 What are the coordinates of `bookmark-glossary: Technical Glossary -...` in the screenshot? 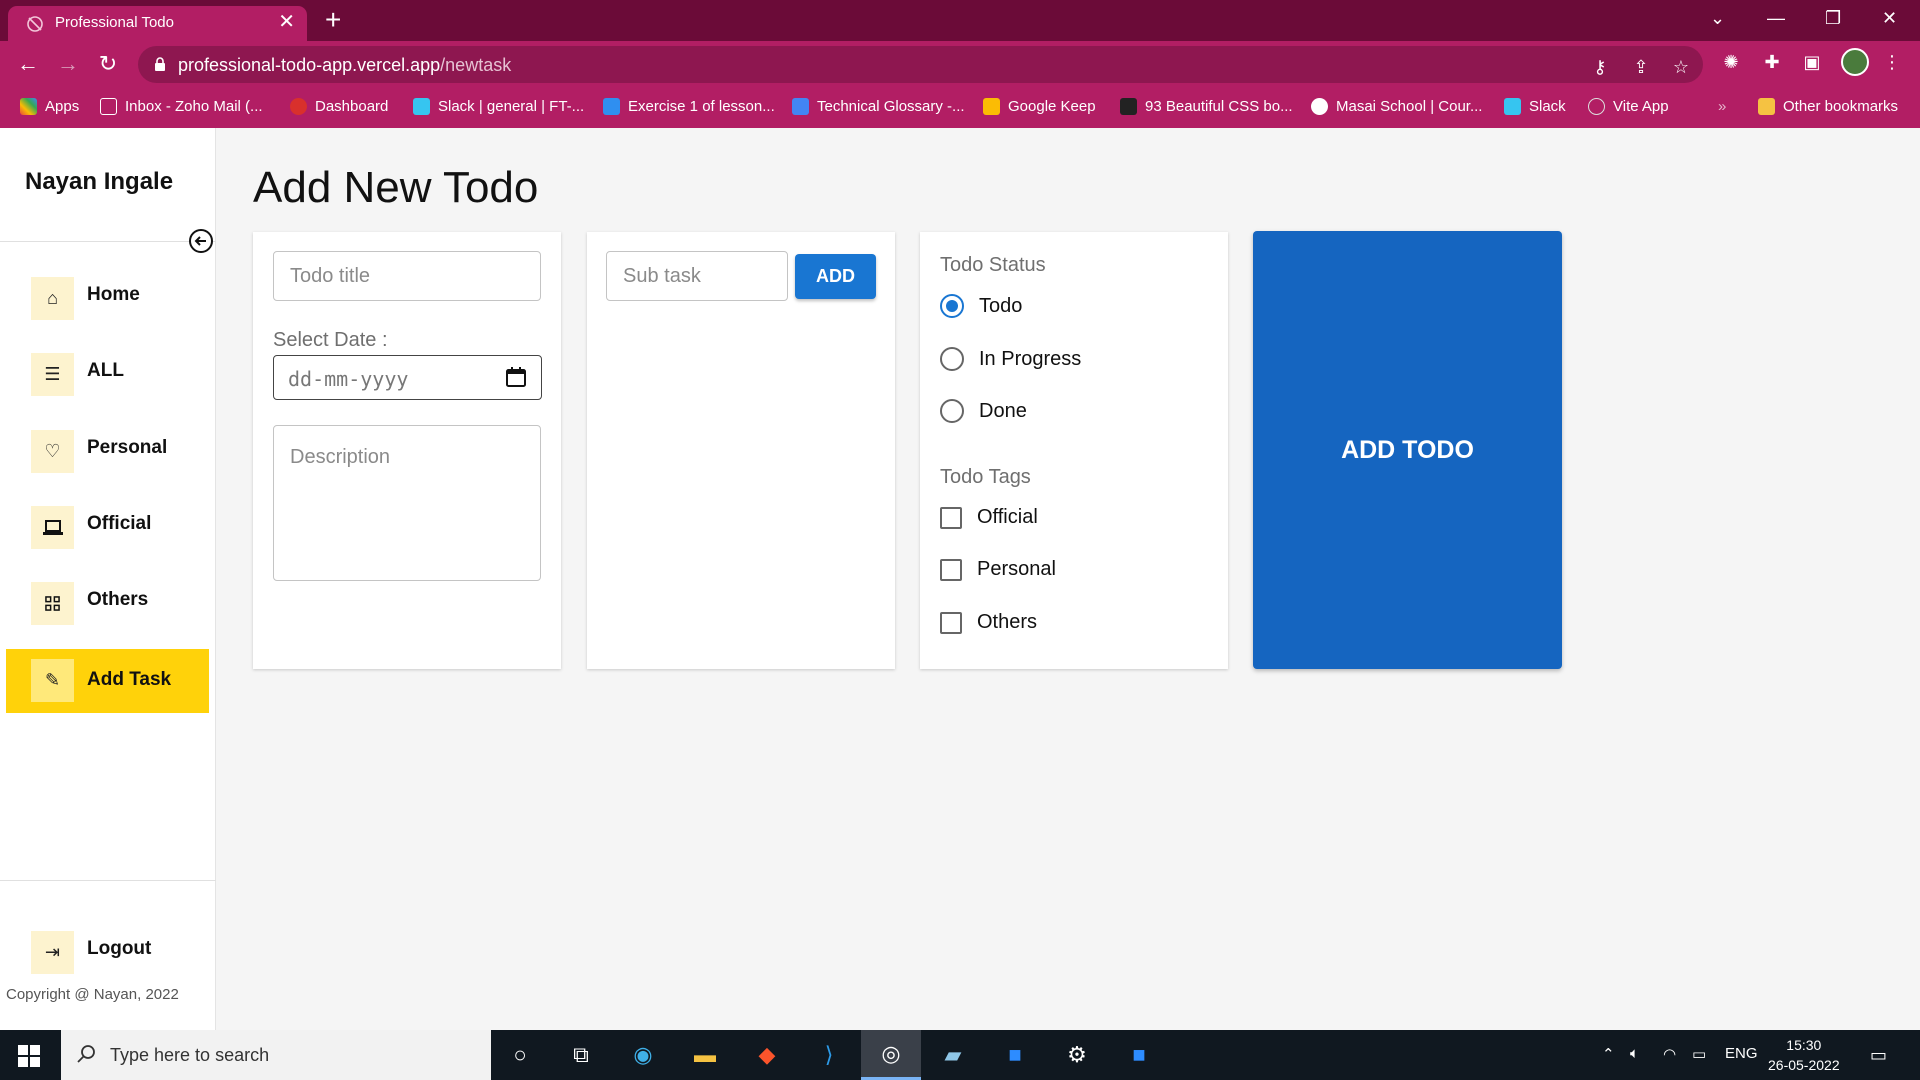 It's located at (878, 106).